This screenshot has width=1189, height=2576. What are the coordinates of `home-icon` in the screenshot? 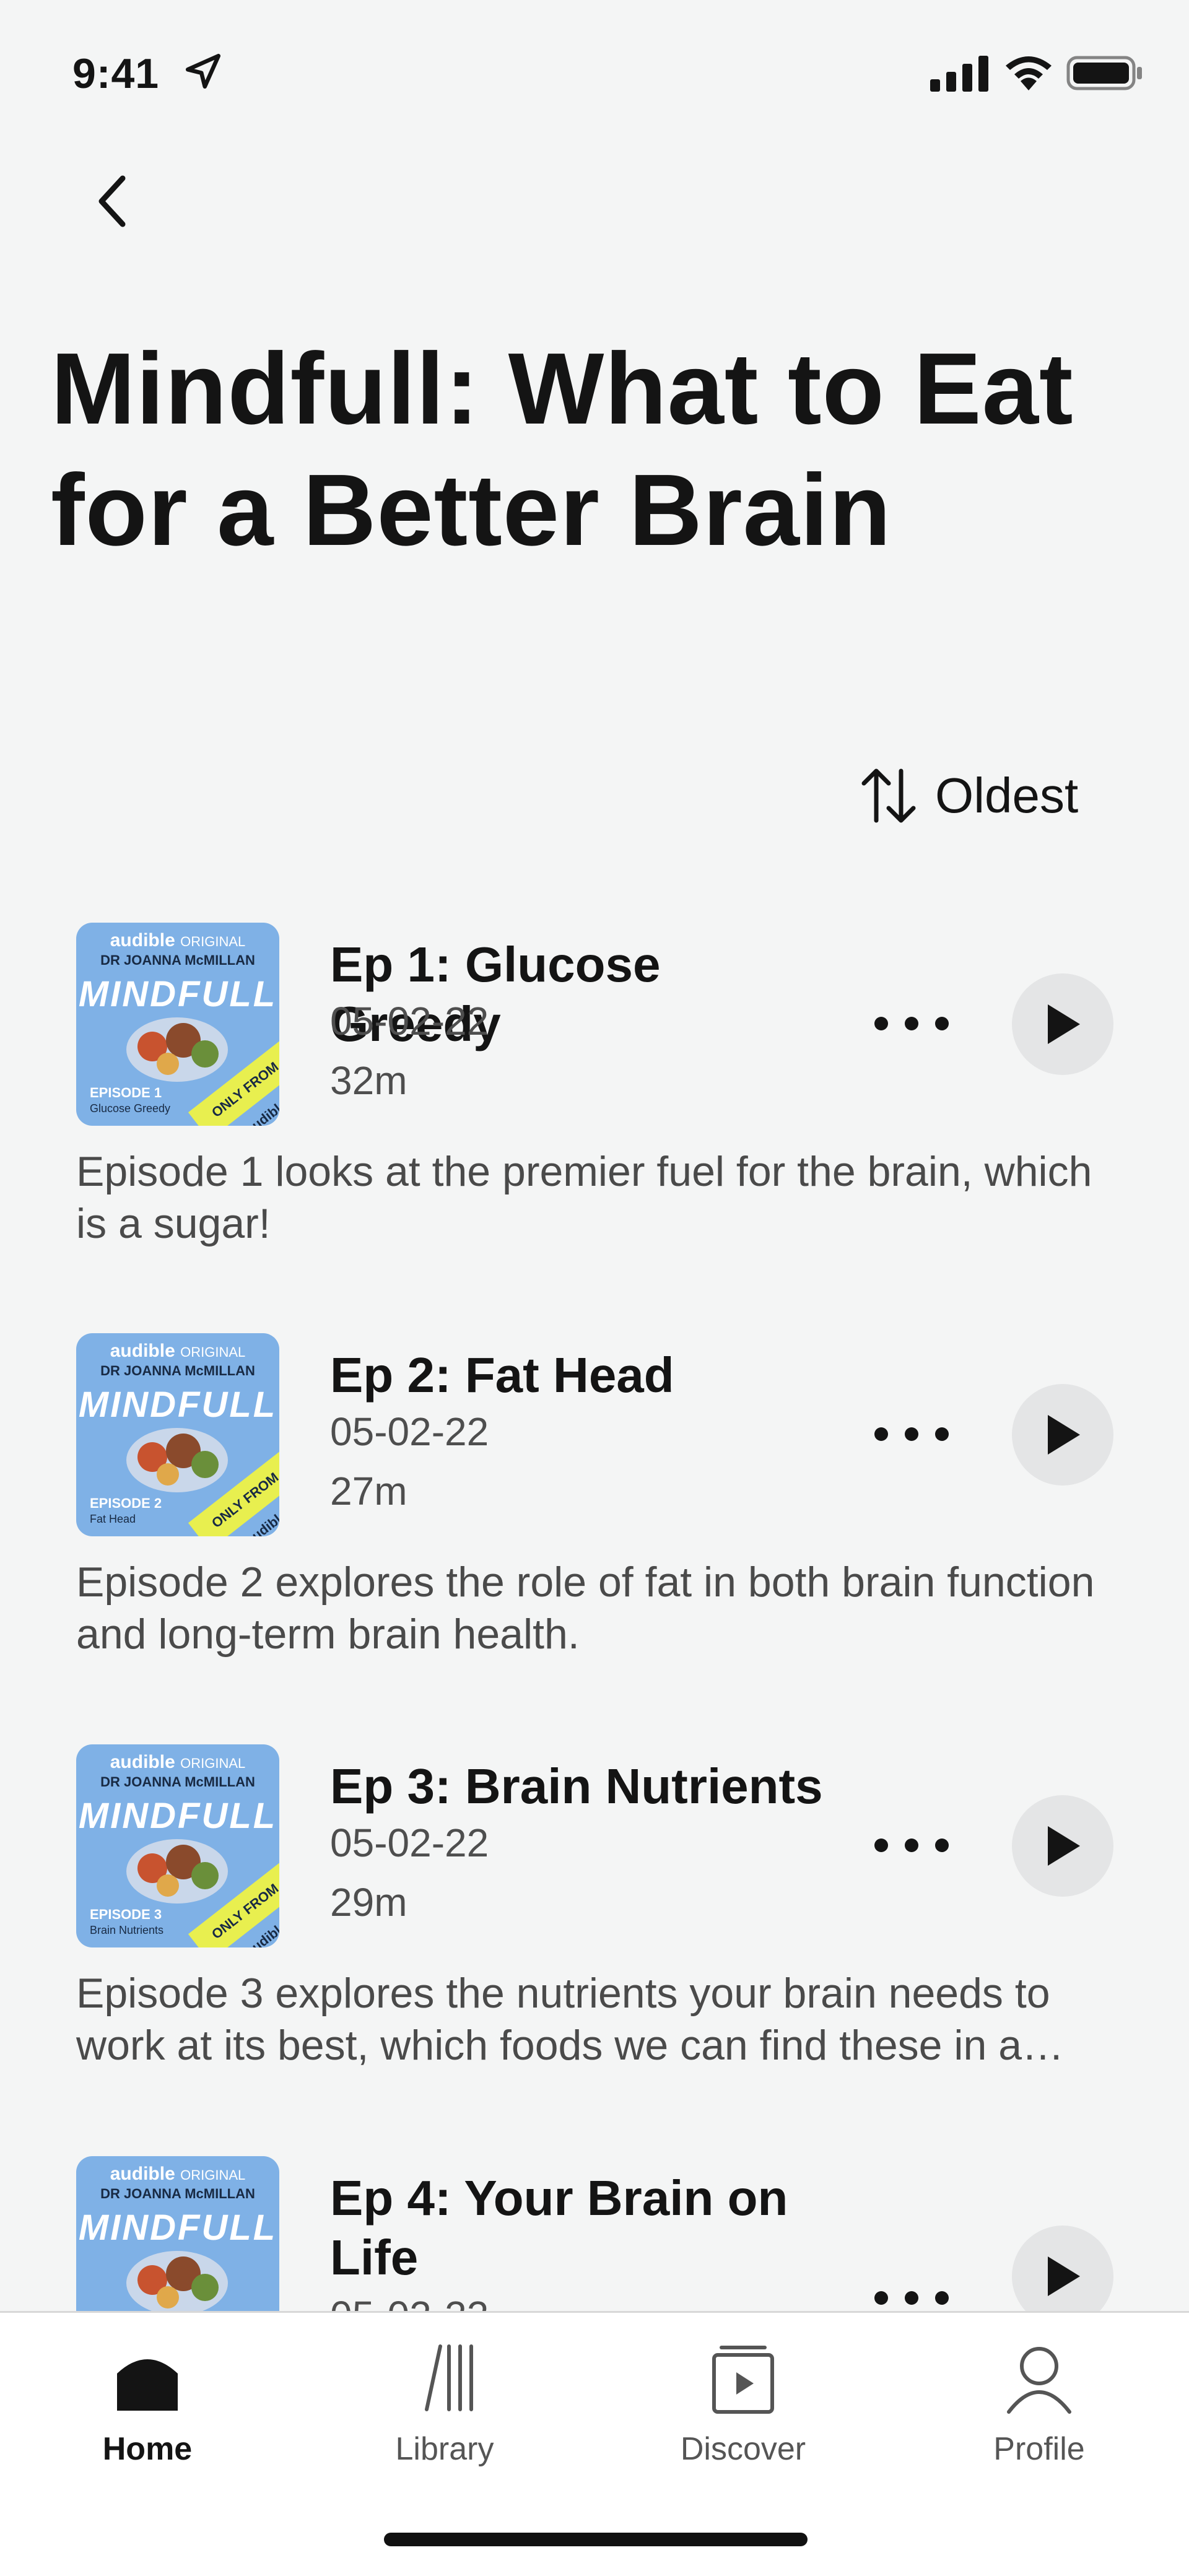 It's located at (147, 2385).